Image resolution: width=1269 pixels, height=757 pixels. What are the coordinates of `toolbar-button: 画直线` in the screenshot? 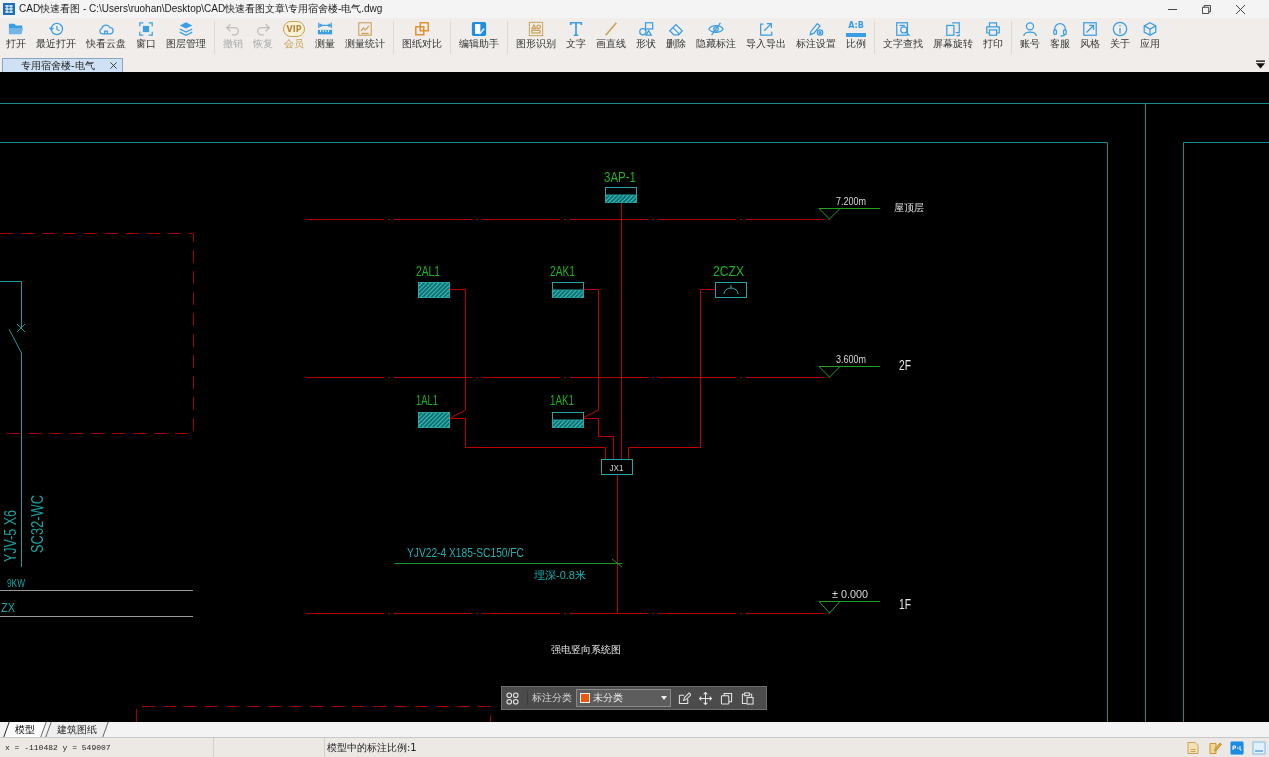 It's located at (611, 37).